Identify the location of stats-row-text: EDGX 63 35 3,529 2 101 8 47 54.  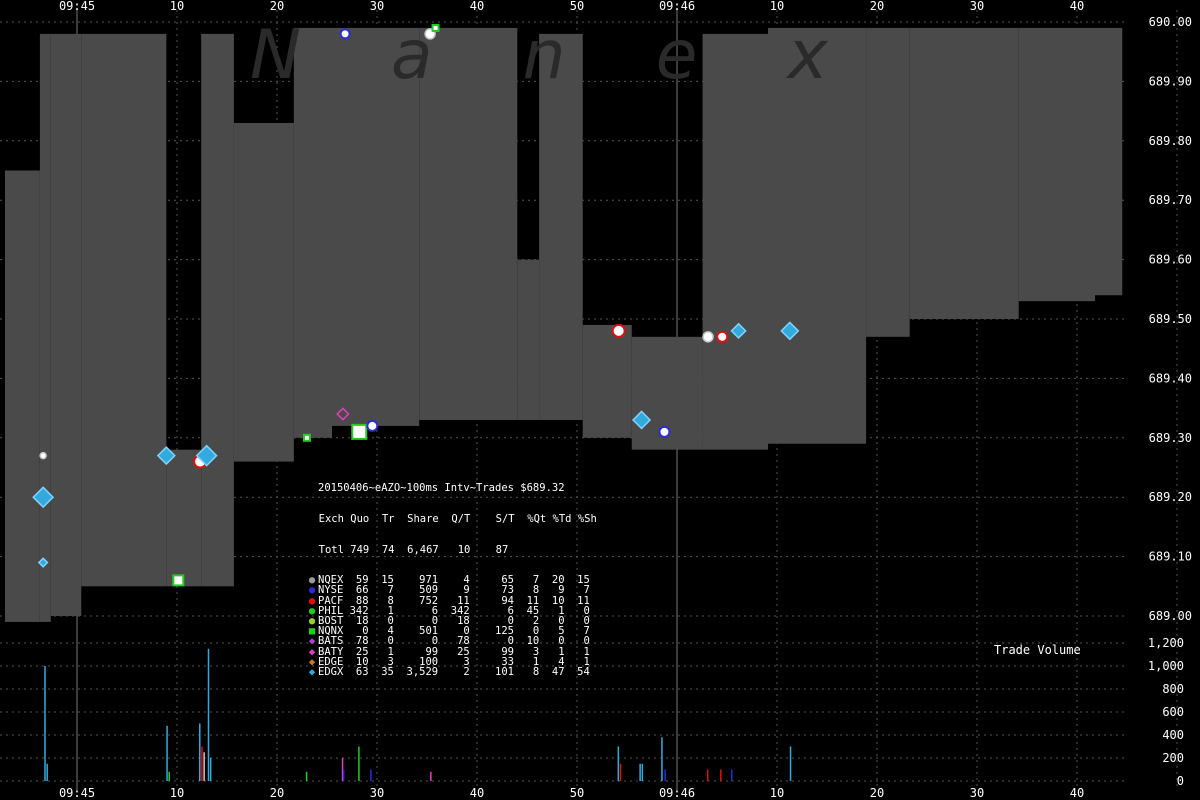
(454, 671).